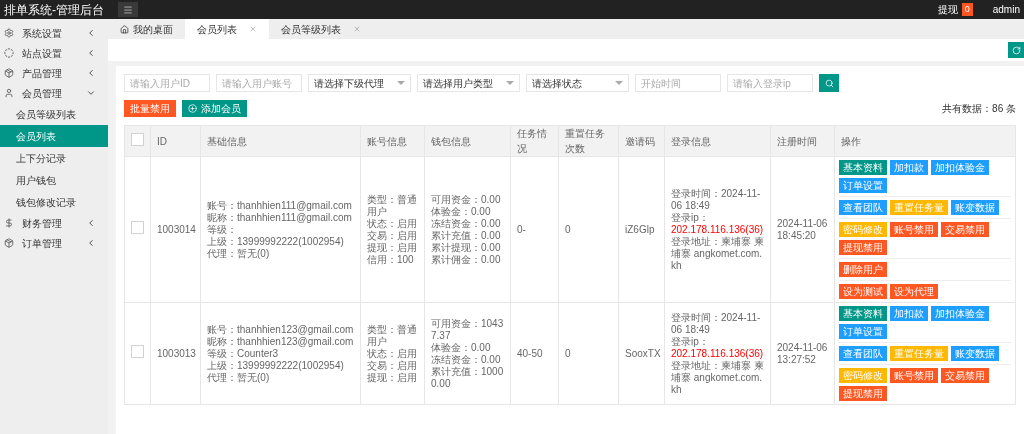  What do you see at coordinates (222, 229) in the screenshot?
I see `info-line: 等级：` at bounding box center [222, 229].